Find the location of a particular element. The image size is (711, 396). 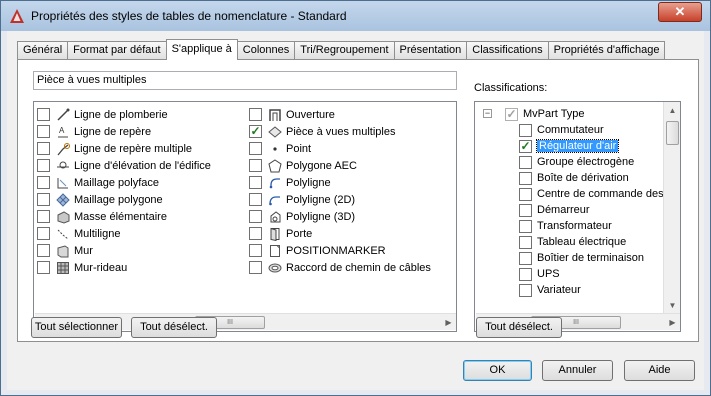

ok-button: OK is located at coordinates (497, 370).